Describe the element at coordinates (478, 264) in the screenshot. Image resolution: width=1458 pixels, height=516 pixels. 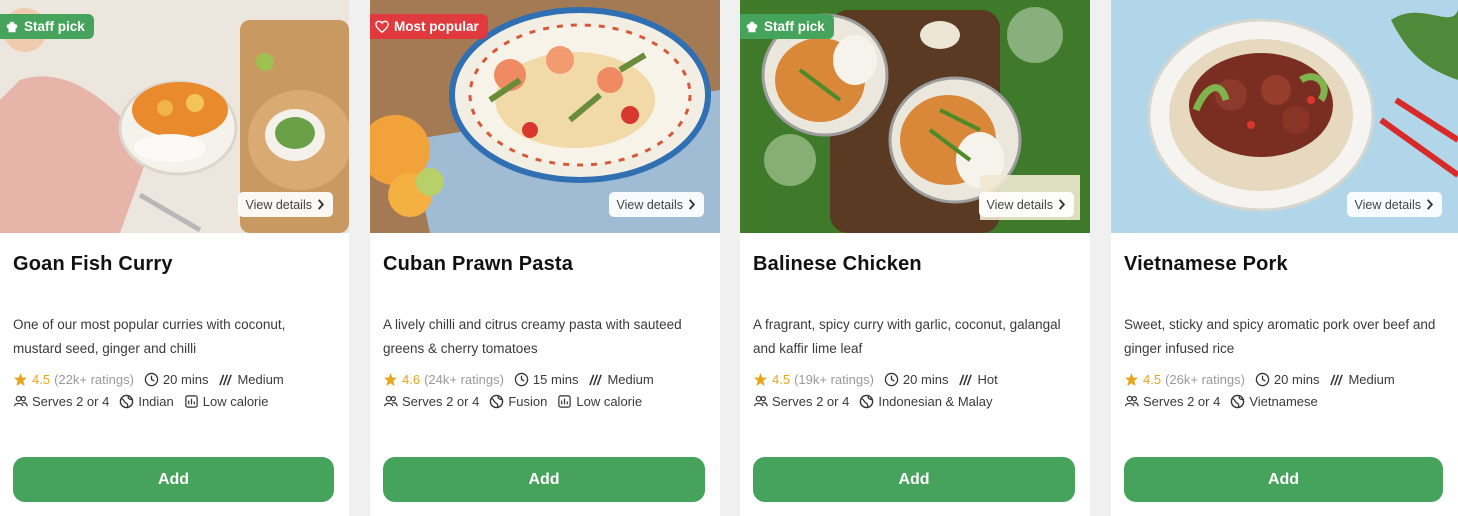
I see `recipe-title: Cuban Prawn Pasta` at that location.